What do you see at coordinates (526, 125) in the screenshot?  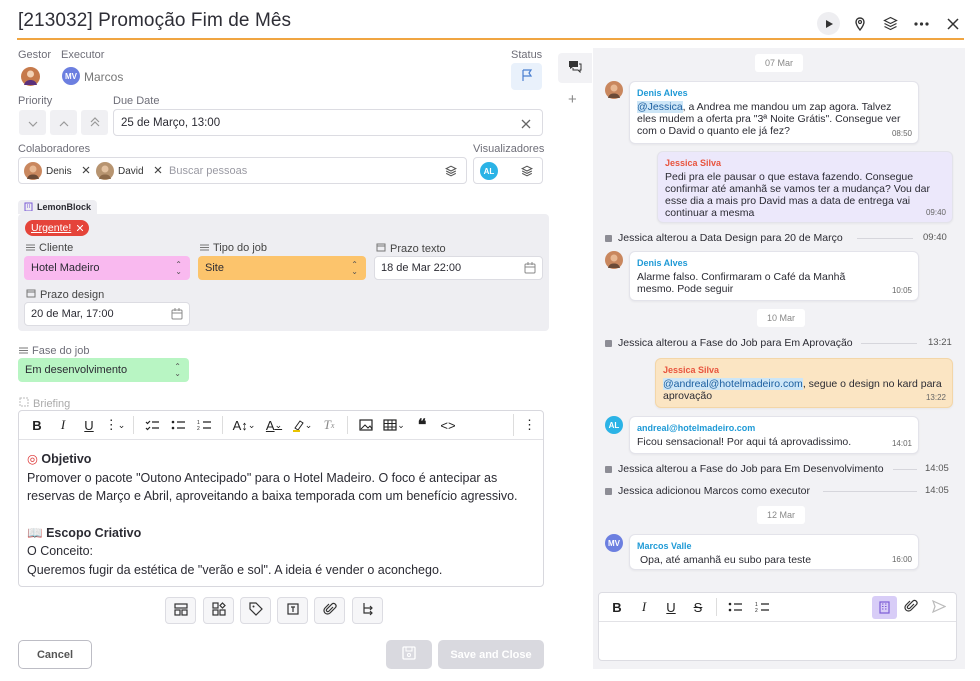 I see `clear-icon` at bounding box center [526, 125].